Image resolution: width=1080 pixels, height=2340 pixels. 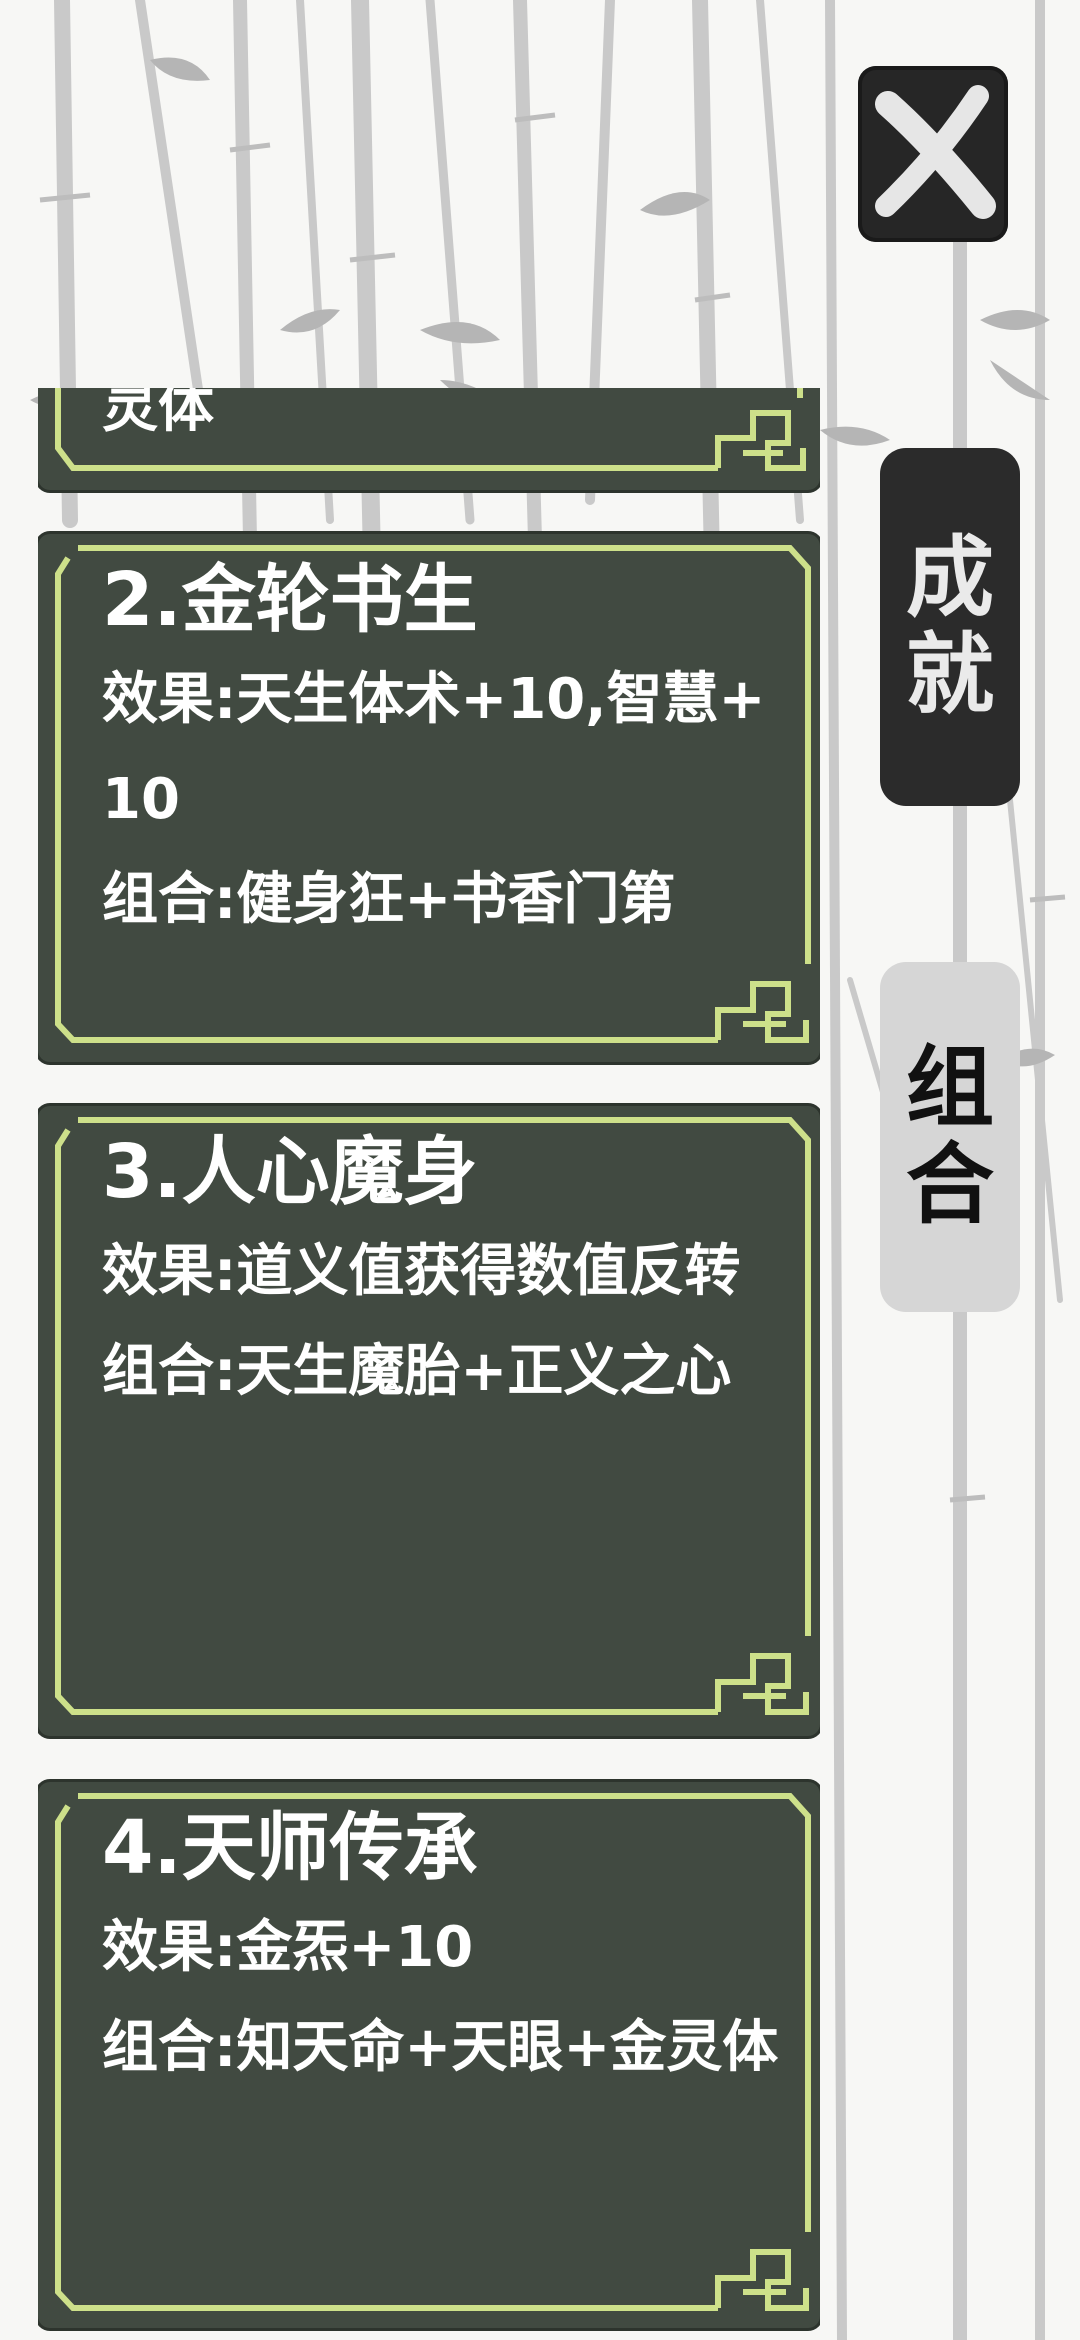 I want to click on close-button, so click(x=933, y=154).